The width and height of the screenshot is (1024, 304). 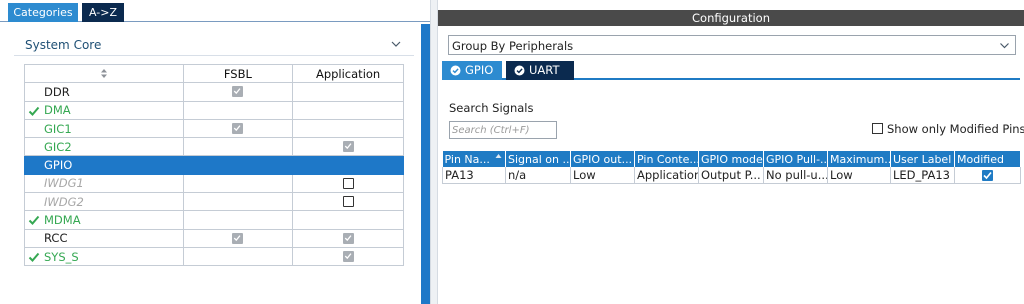 I want to click on category-label: IWDG1, so click(x=64, y=183).